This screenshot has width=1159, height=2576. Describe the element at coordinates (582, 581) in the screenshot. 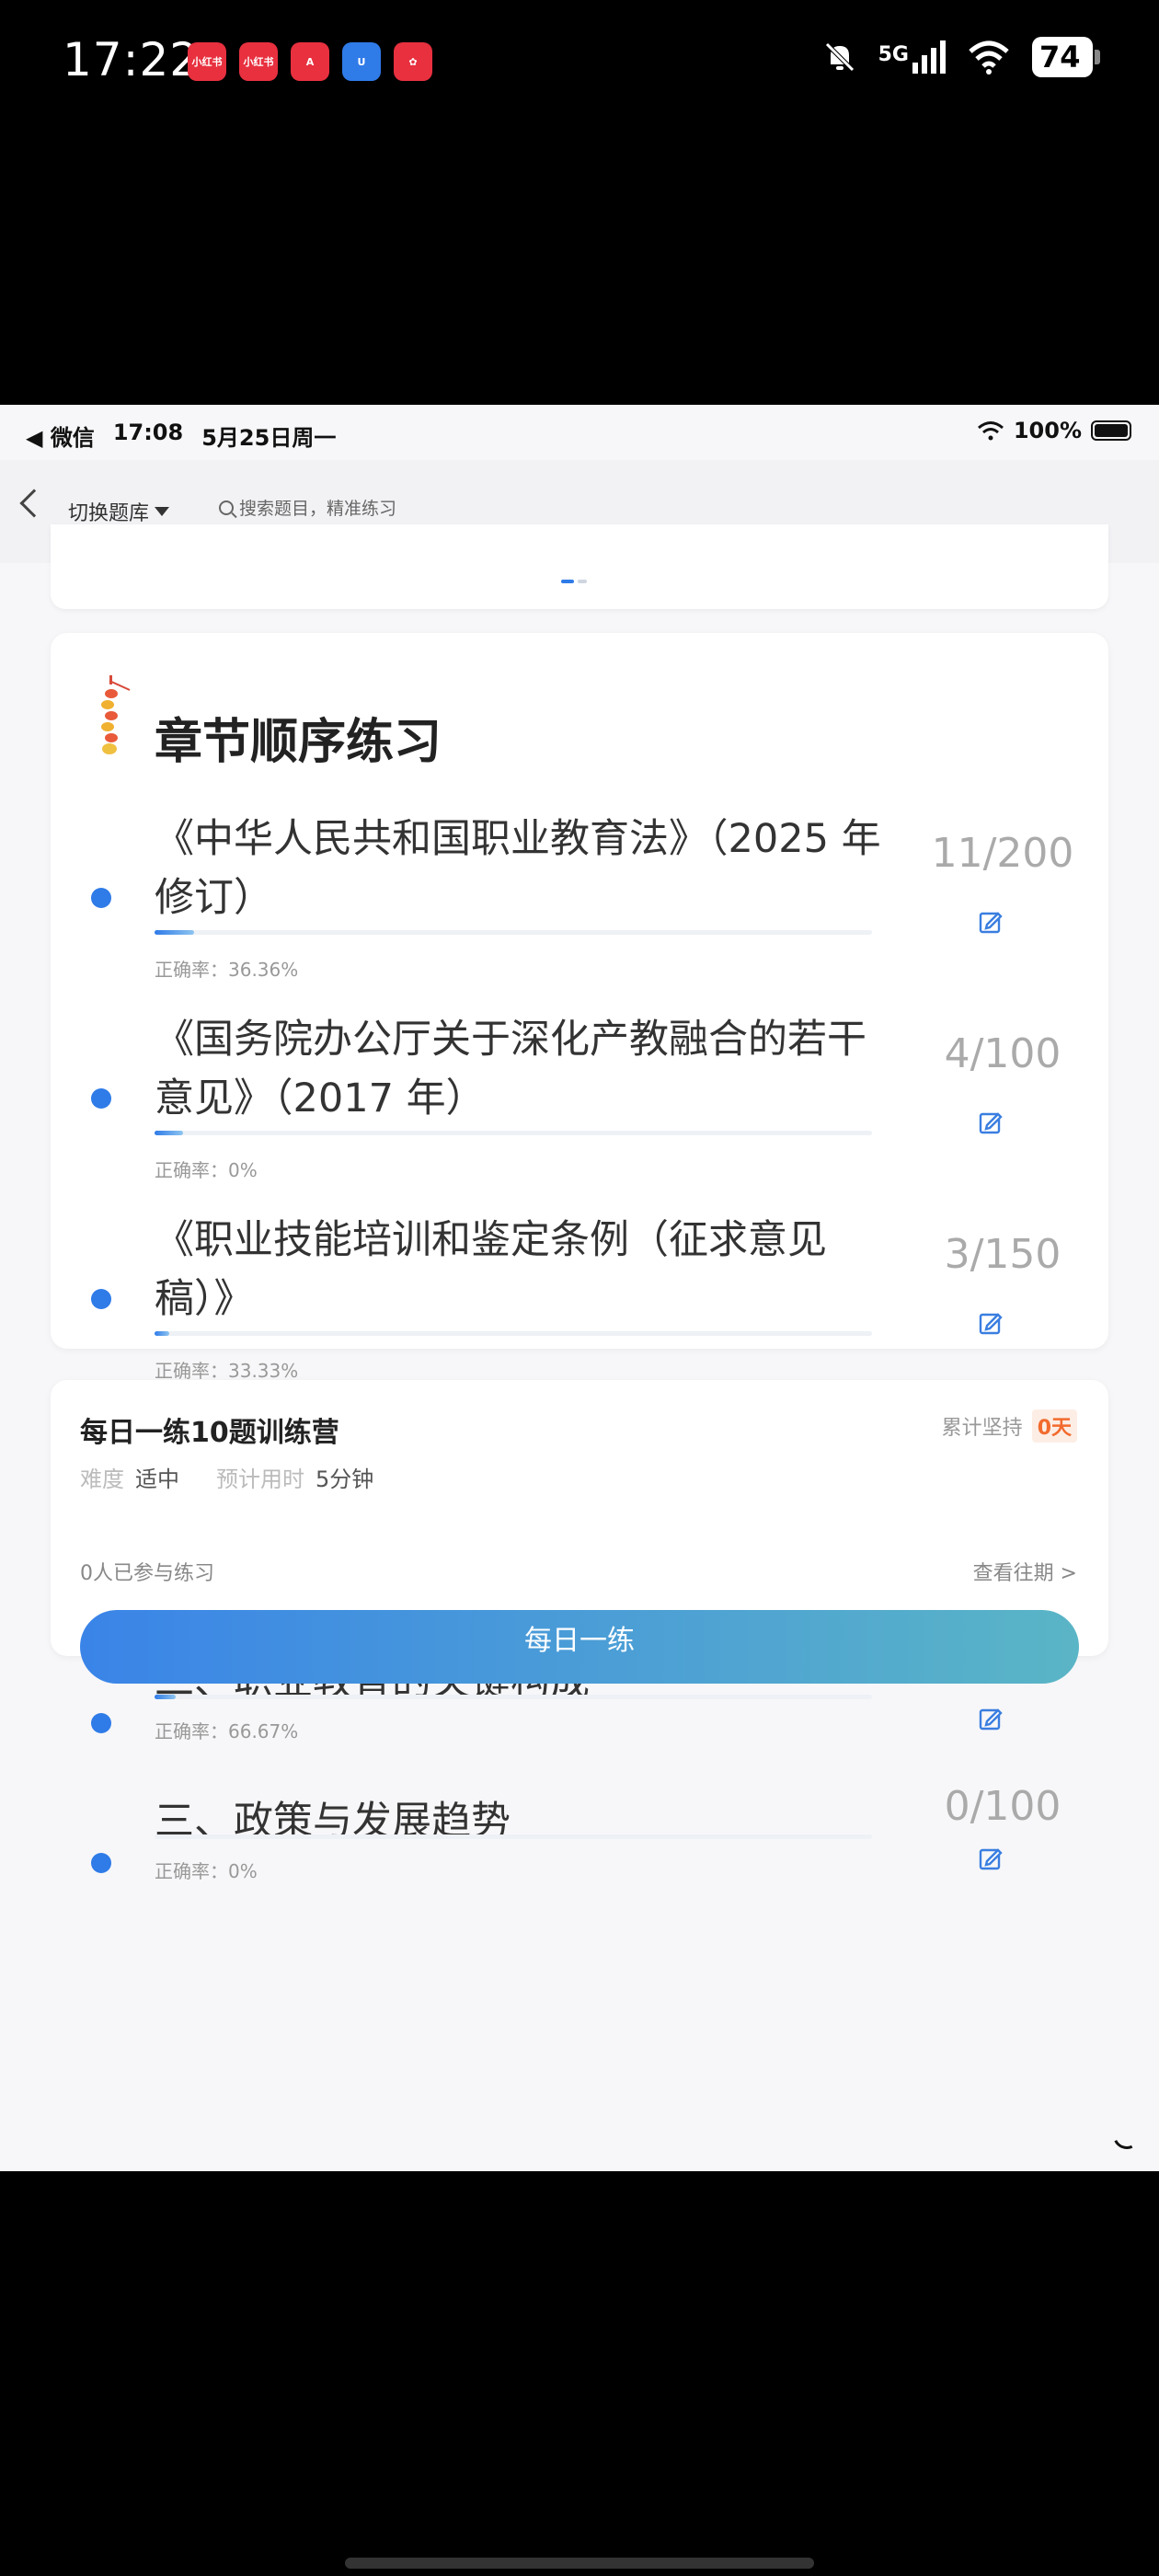

I see `carousel-dot` at that location.